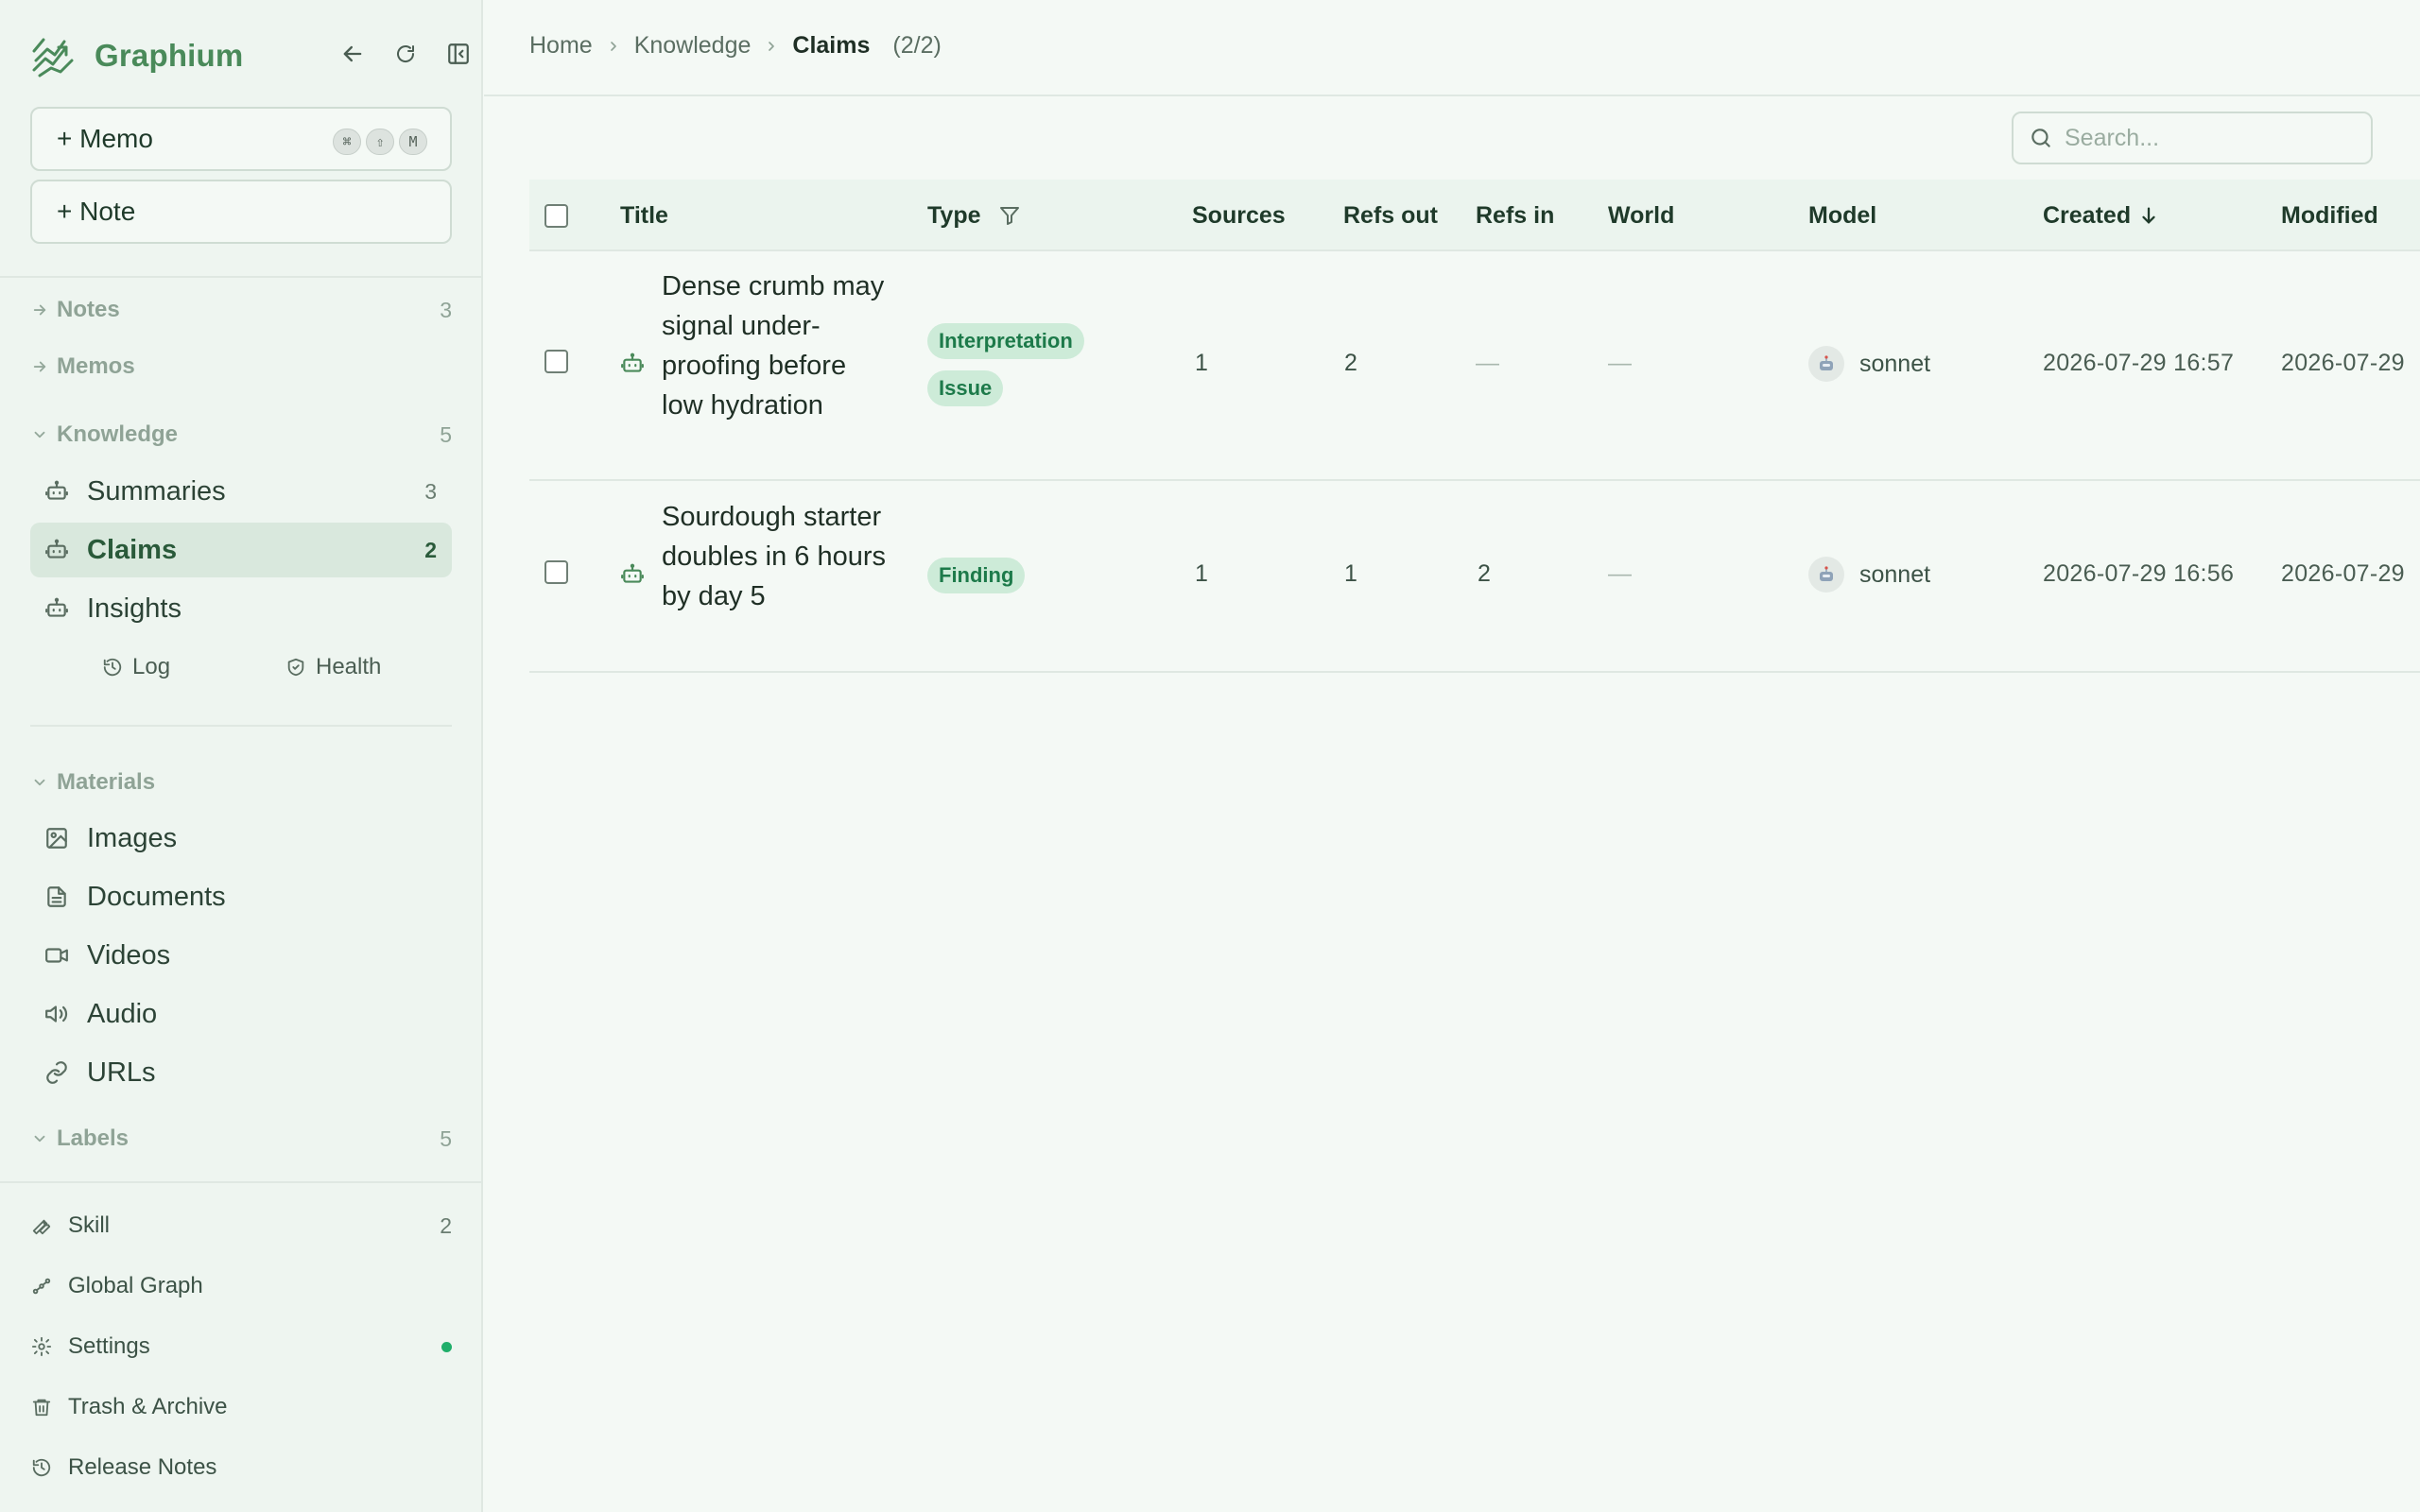  I want to click on type-tag: Finding, so click(977, 575).